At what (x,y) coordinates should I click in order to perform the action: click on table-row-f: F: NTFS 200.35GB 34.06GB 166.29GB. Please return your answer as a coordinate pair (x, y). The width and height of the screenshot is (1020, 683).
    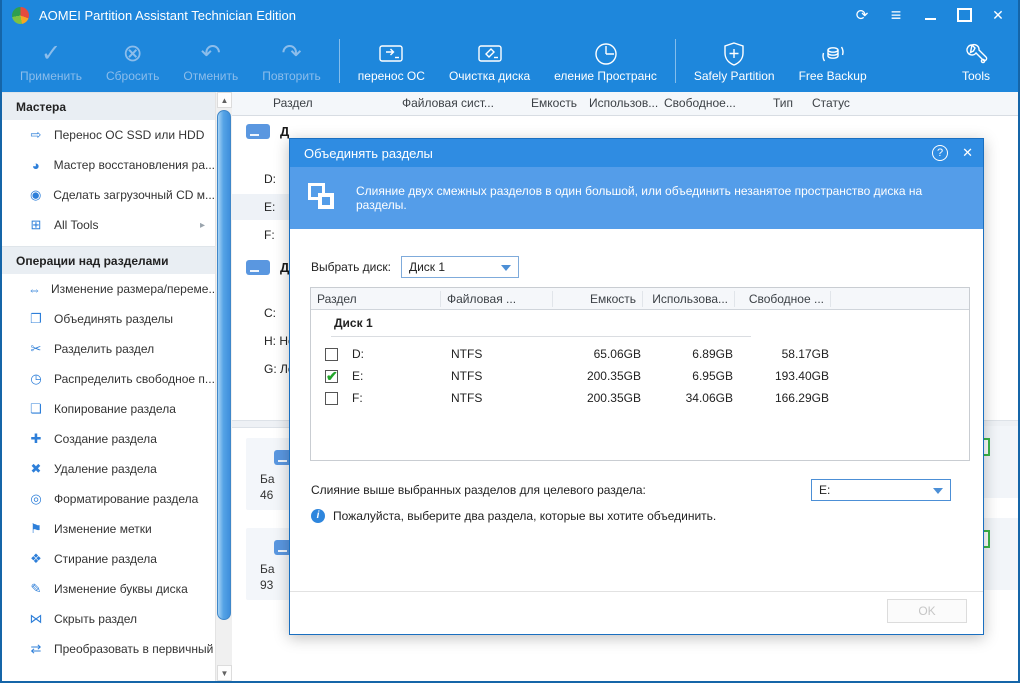
    Looking at the image, I should click on (640, 398).